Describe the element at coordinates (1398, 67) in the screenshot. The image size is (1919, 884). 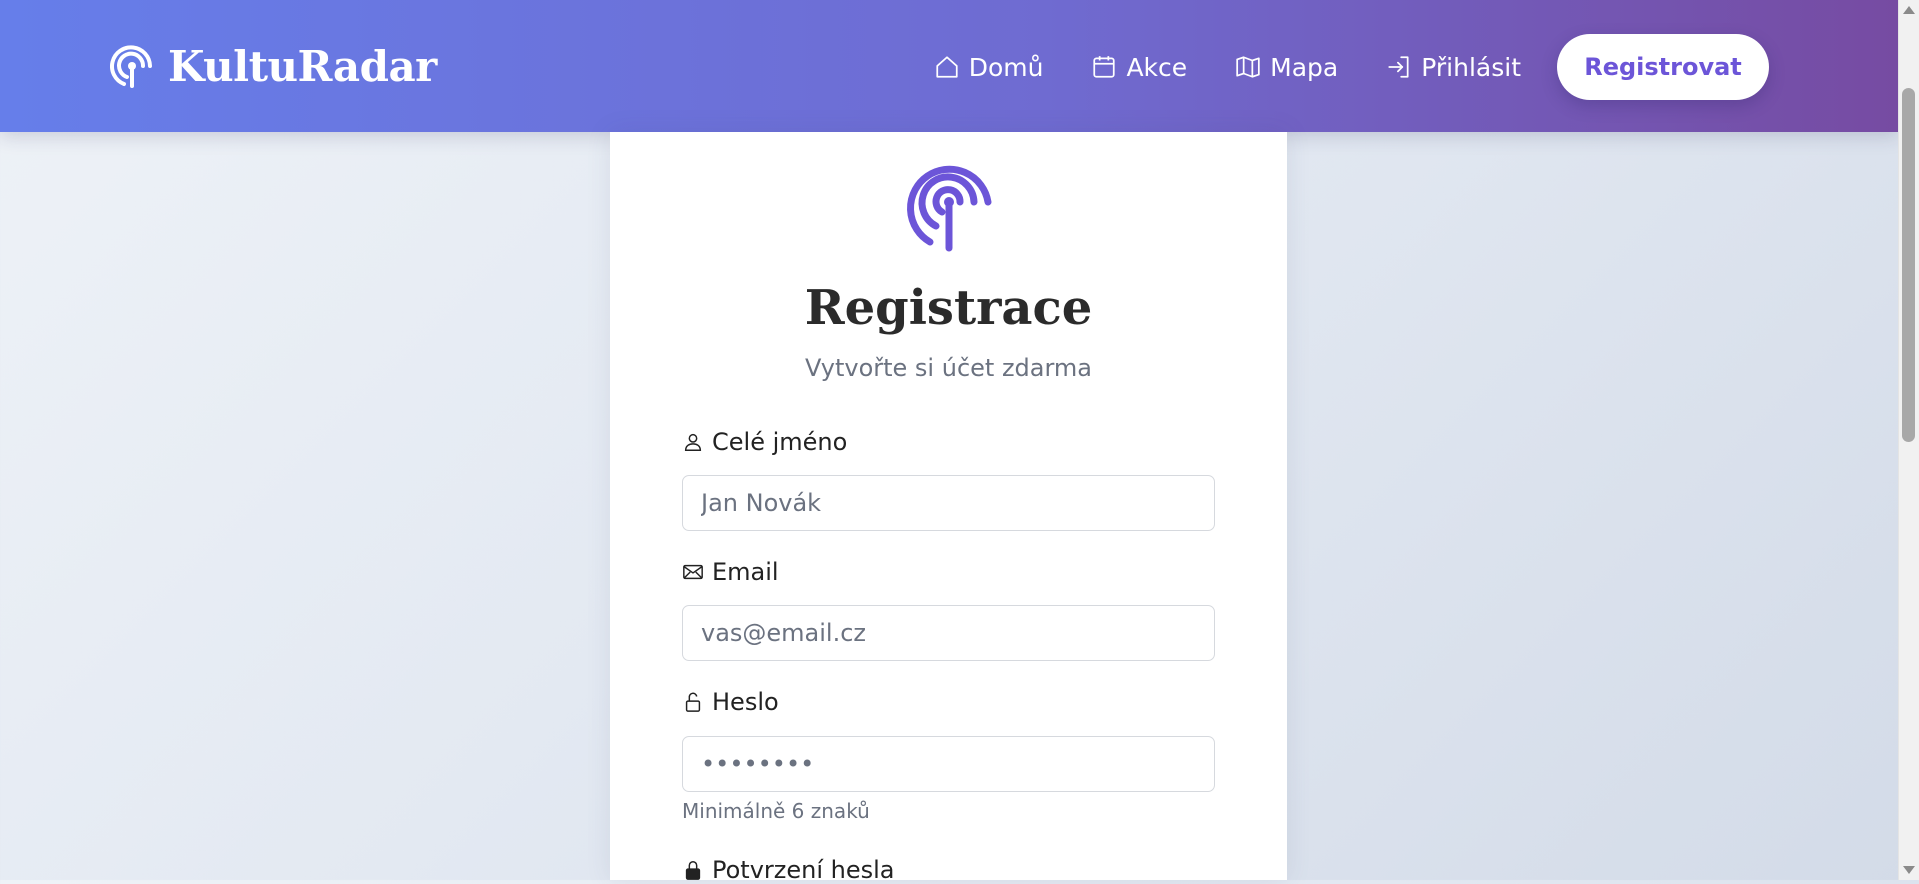
I see `login-icon` at that location.